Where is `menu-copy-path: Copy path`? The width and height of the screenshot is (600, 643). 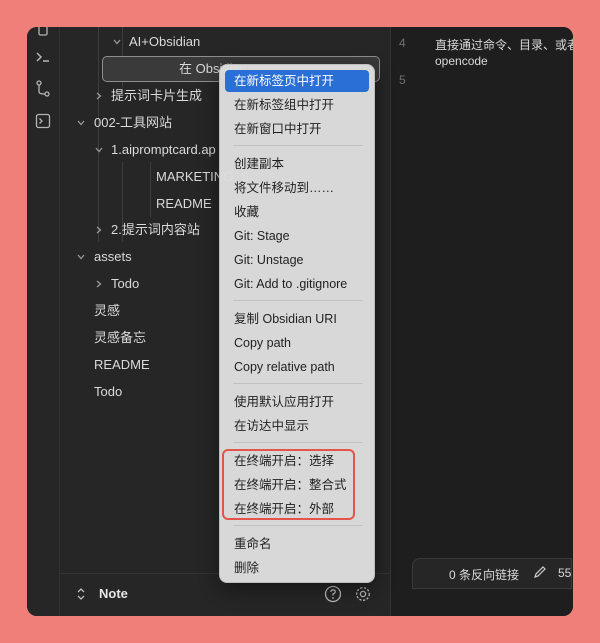
menu-copy-path: Copy path is located at coordinates (297, 343).